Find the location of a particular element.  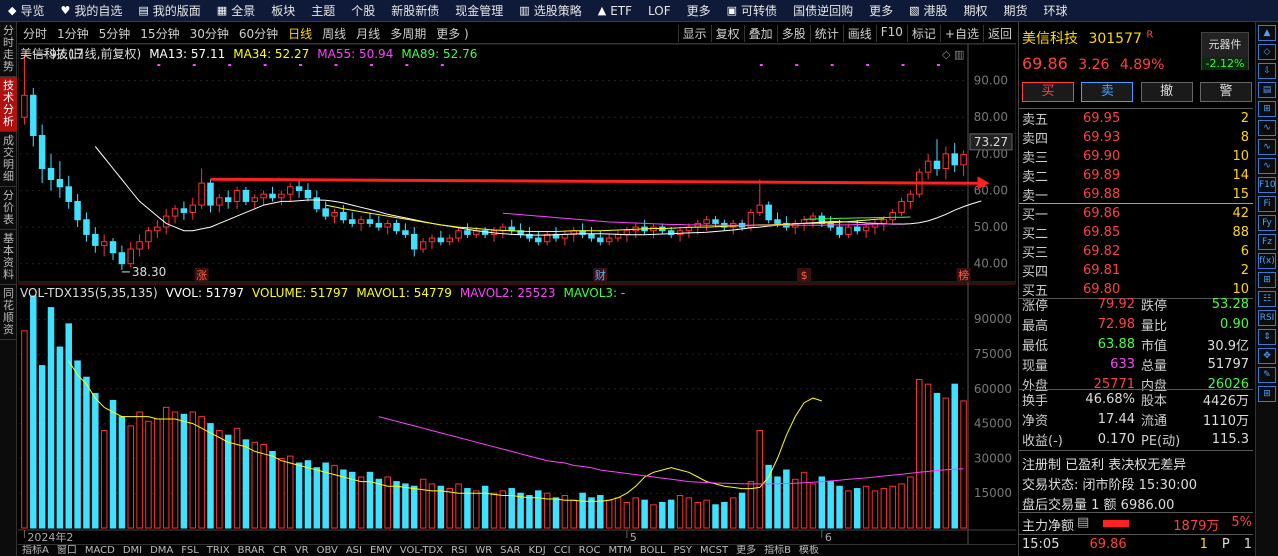

indicator-tab-0: 指标A is located at coordinates (35, 550).